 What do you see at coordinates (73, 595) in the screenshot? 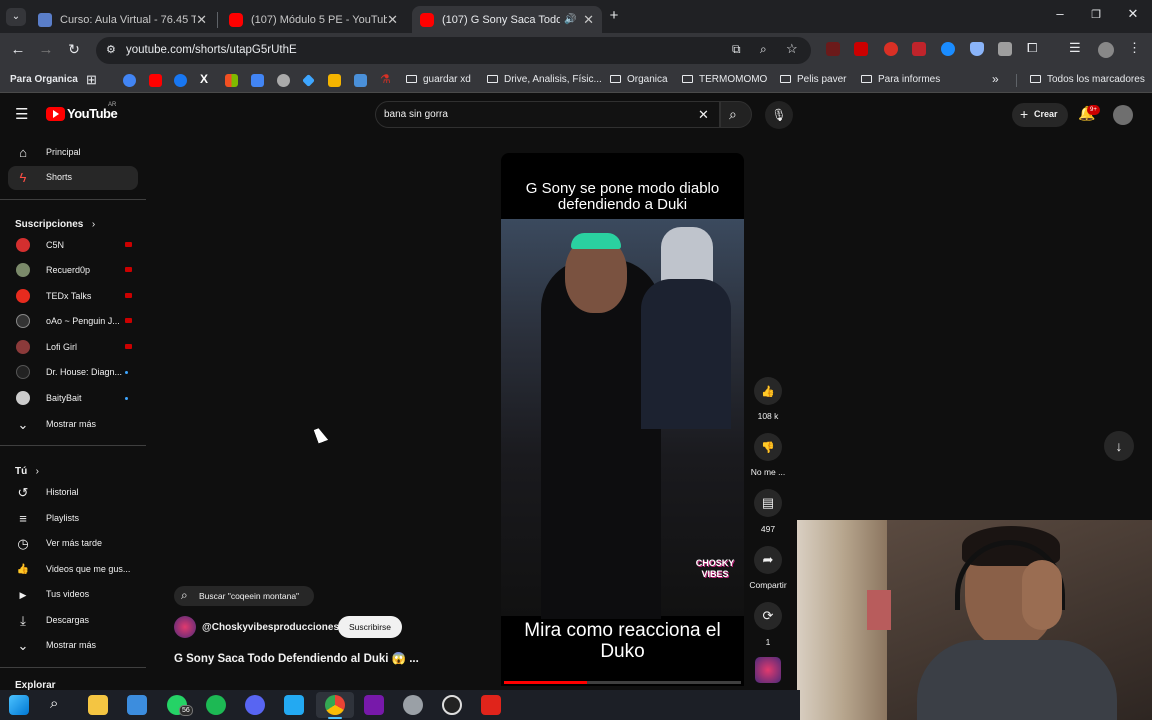
I see `sidebar-item-tus-videos: ▶ Tus videos` at bounding box center [73, 595].